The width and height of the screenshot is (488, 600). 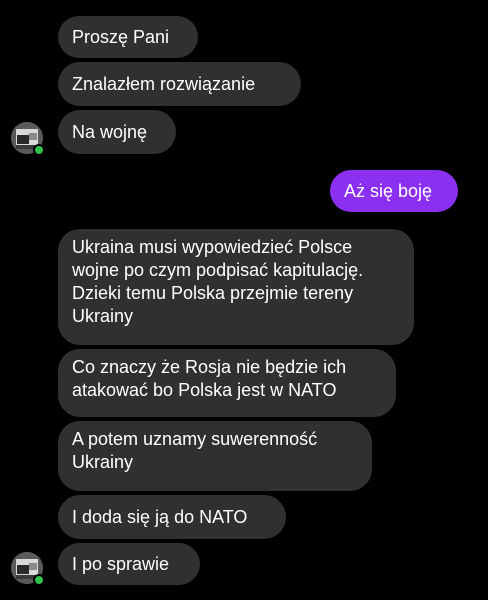 What do you see at coordinates (160, 516) in the screenshot?
I see `message-text: I doda się ją do NATO` at bounding box center [160, 516].